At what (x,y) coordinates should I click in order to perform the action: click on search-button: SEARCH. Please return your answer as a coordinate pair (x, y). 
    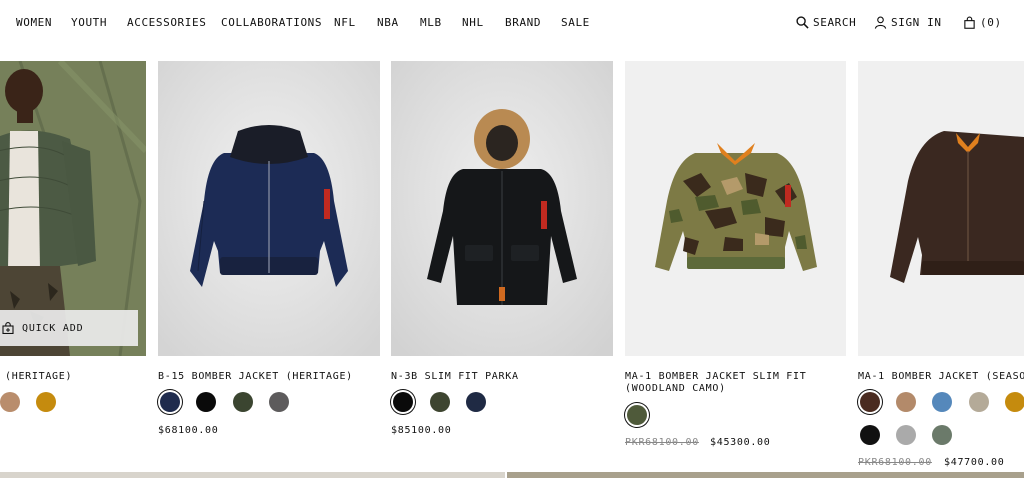
    Looking at the image, I should click on (826, 22).